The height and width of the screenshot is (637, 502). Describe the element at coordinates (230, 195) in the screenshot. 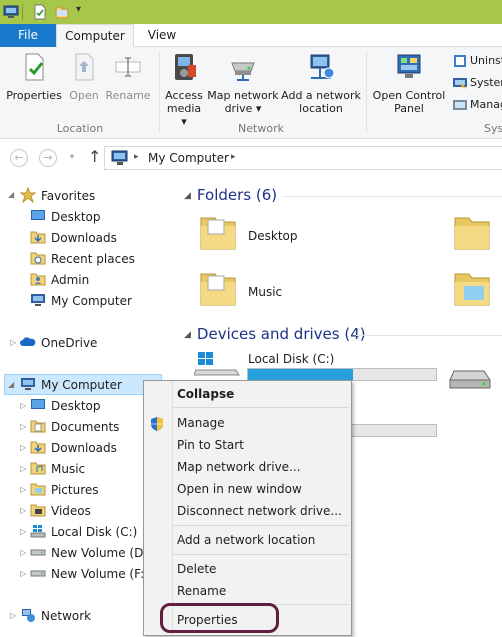

I see `folders-header: ◢ Folders (6)` at that location.